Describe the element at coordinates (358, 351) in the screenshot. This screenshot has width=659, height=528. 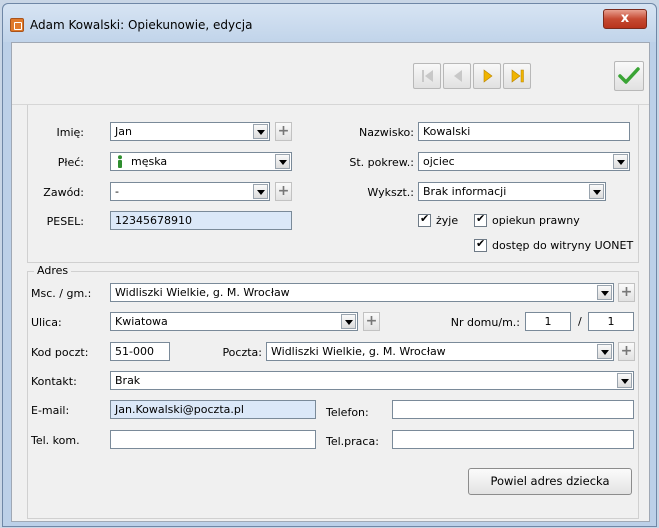
I see `poczta-value: Widliszki Wielkie, g. M. Wrocław` at that location.